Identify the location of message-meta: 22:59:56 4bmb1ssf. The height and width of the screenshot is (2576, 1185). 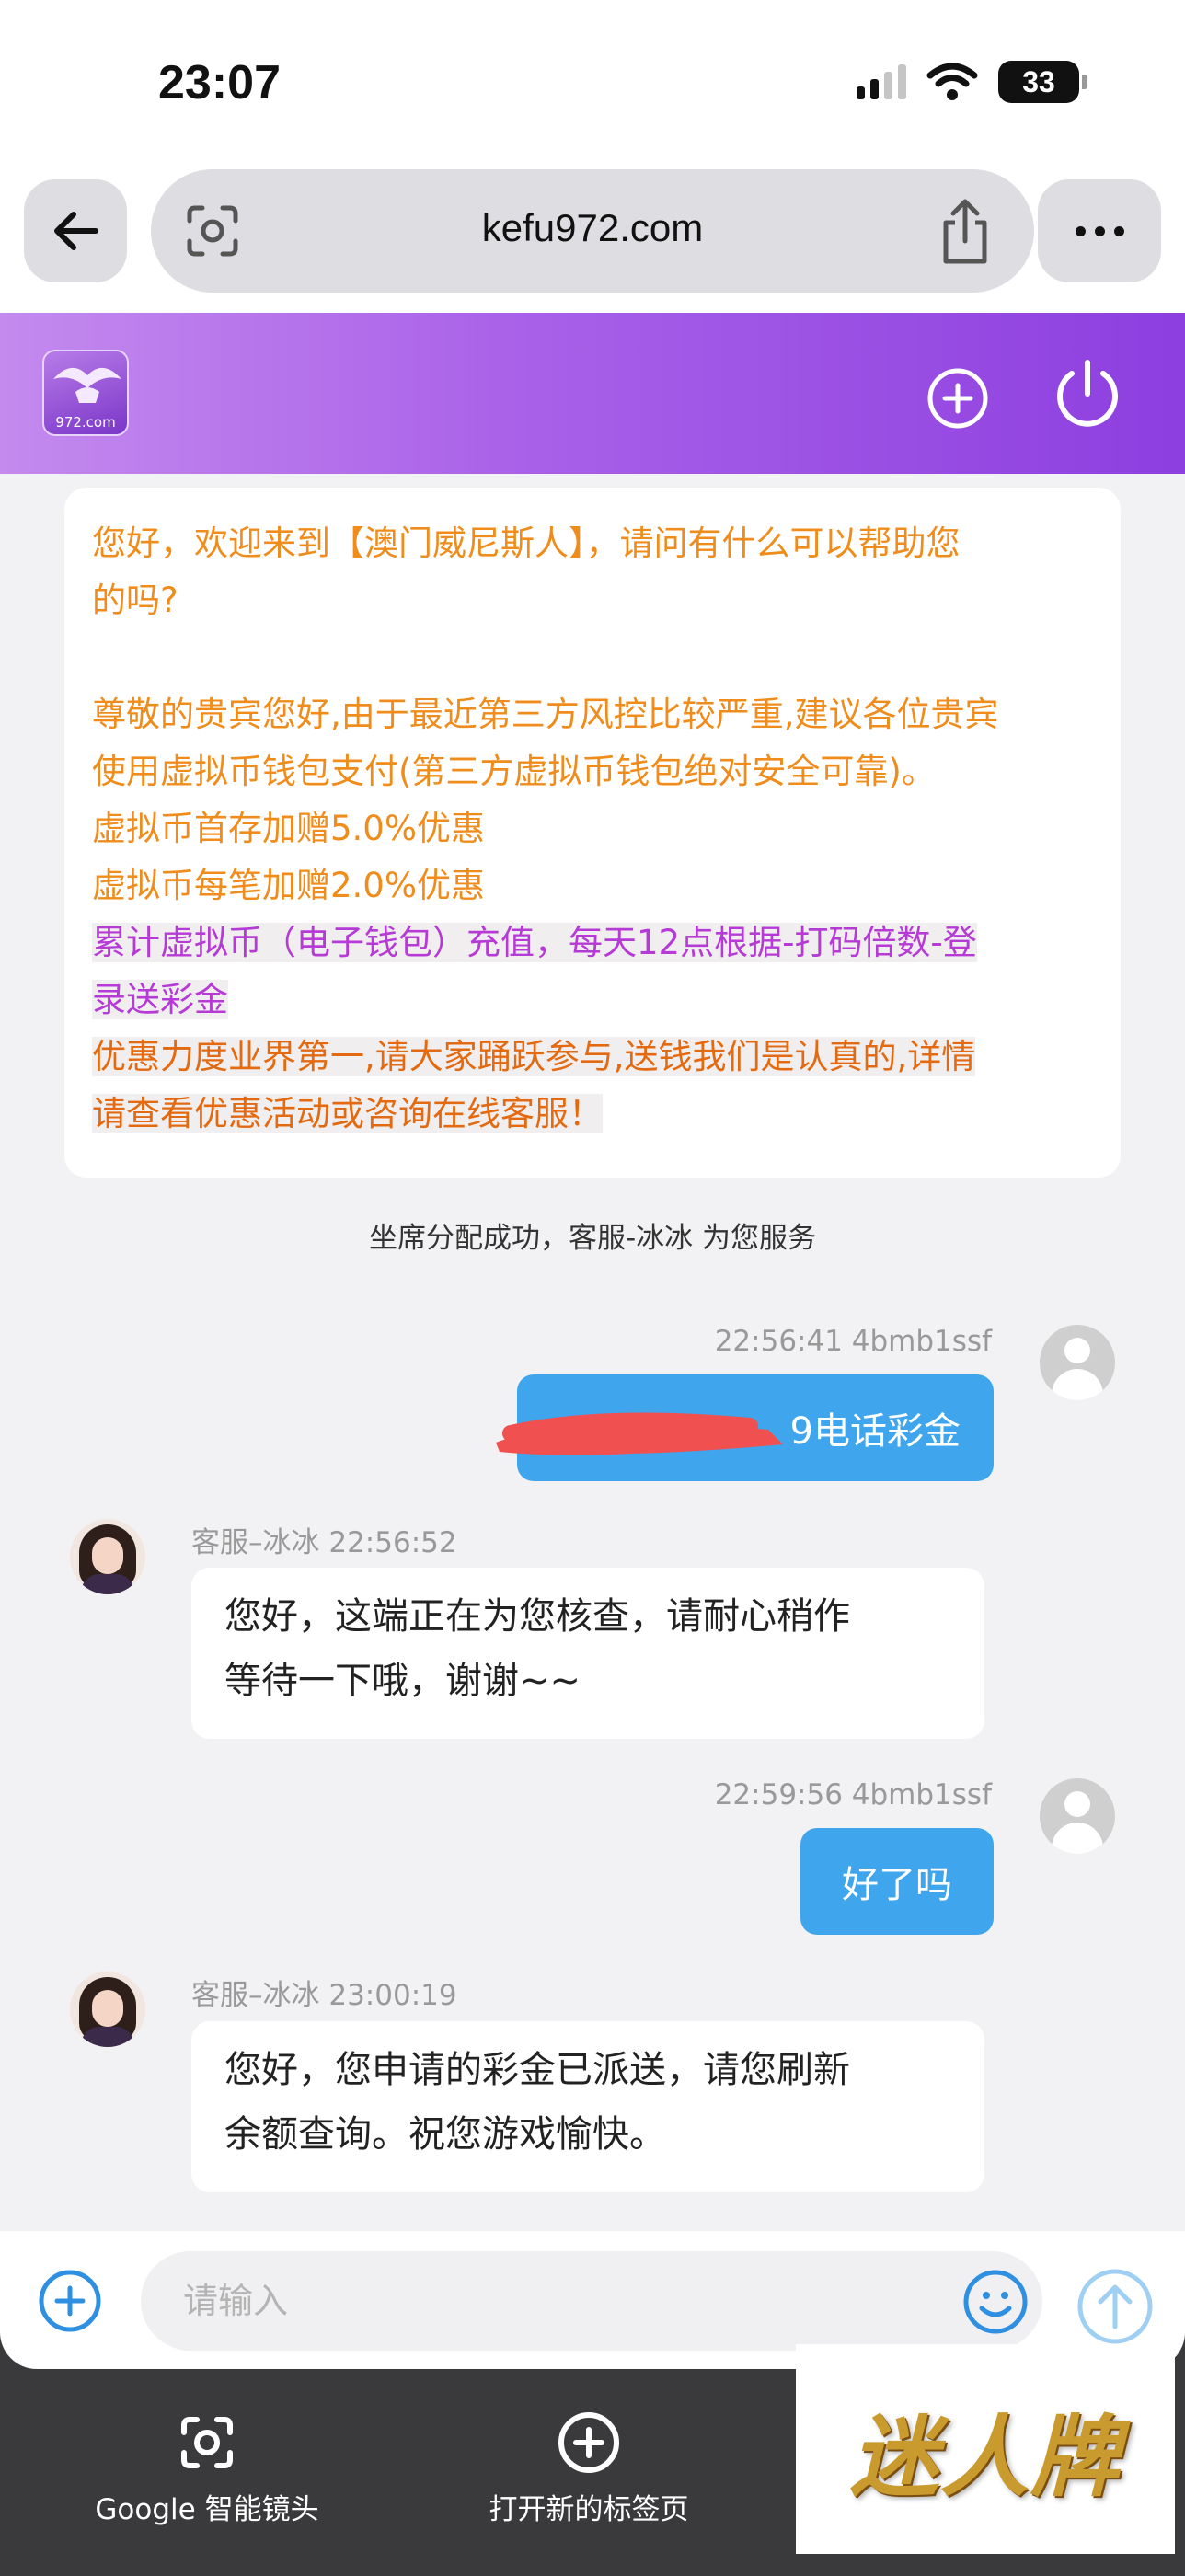
(853, 1794).